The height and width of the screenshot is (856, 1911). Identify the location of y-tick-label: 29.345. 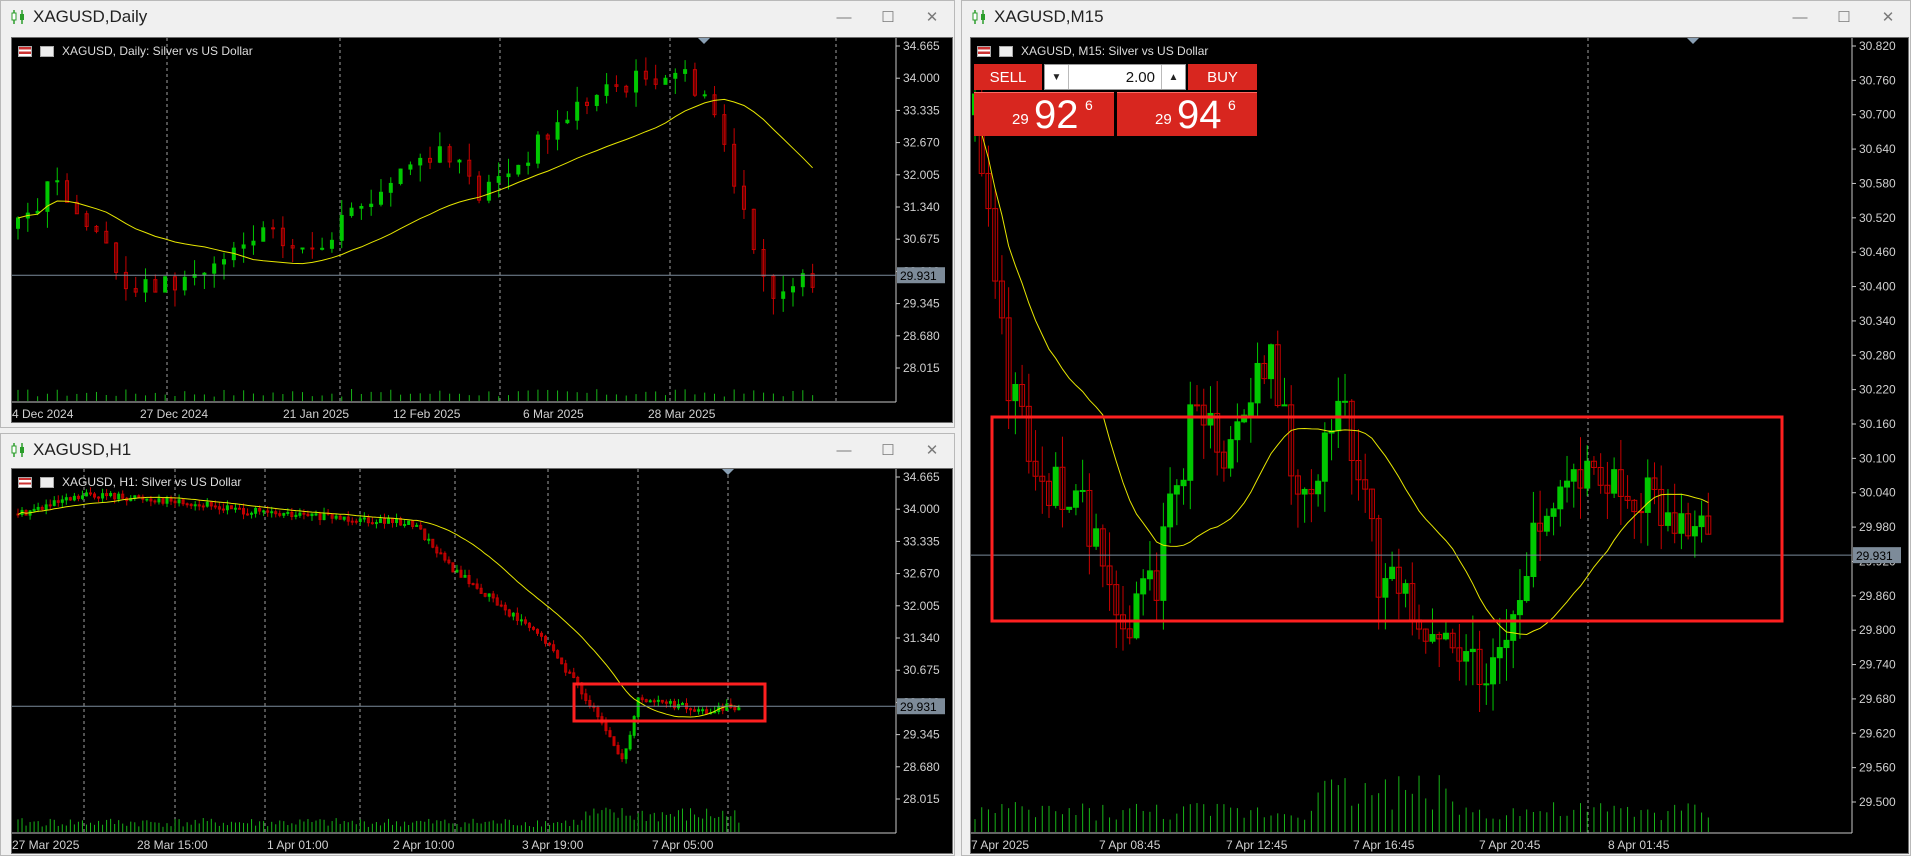
(921, 735).